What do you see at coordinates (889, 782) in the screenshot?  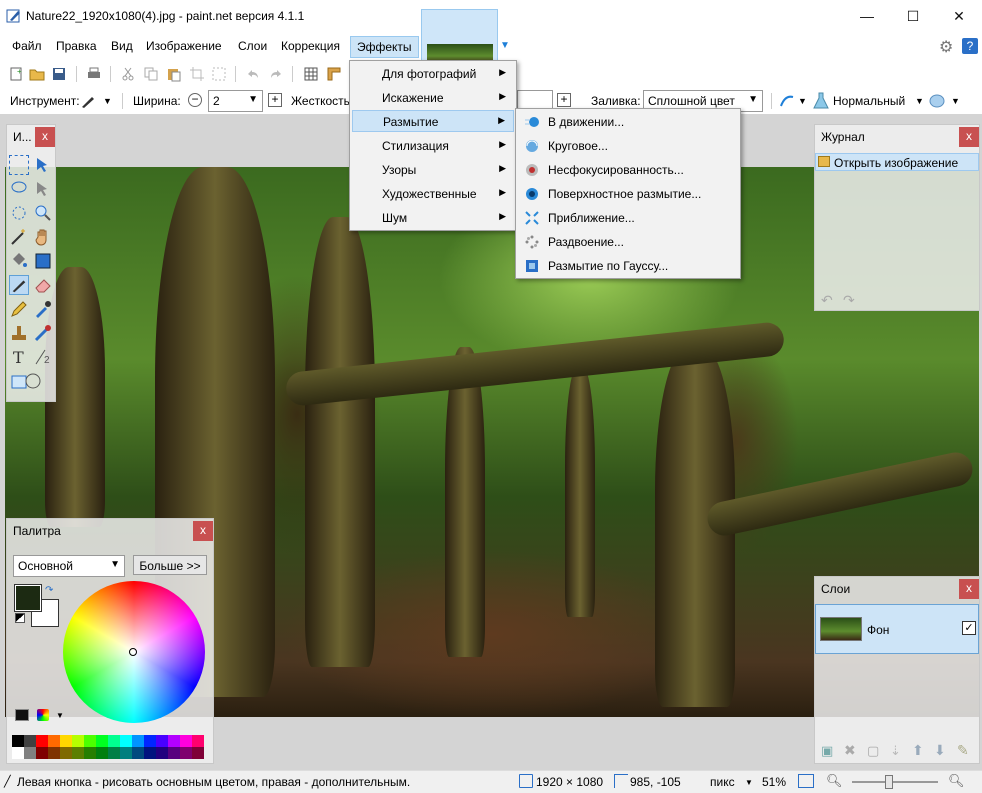 I see `zoom-slider-thumb` at bounding box center [889, 782].